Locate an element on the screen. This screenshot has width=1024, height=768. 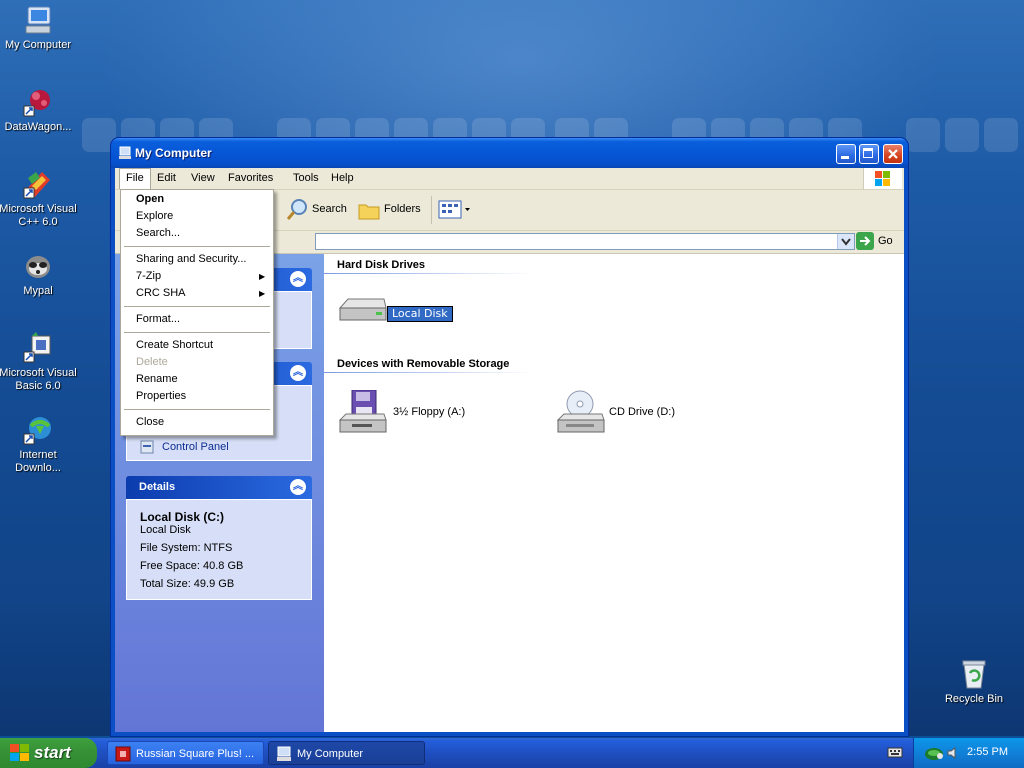
floppy-drive-item: 3½ Floppy (A:) is located at coordinates (413, 413).